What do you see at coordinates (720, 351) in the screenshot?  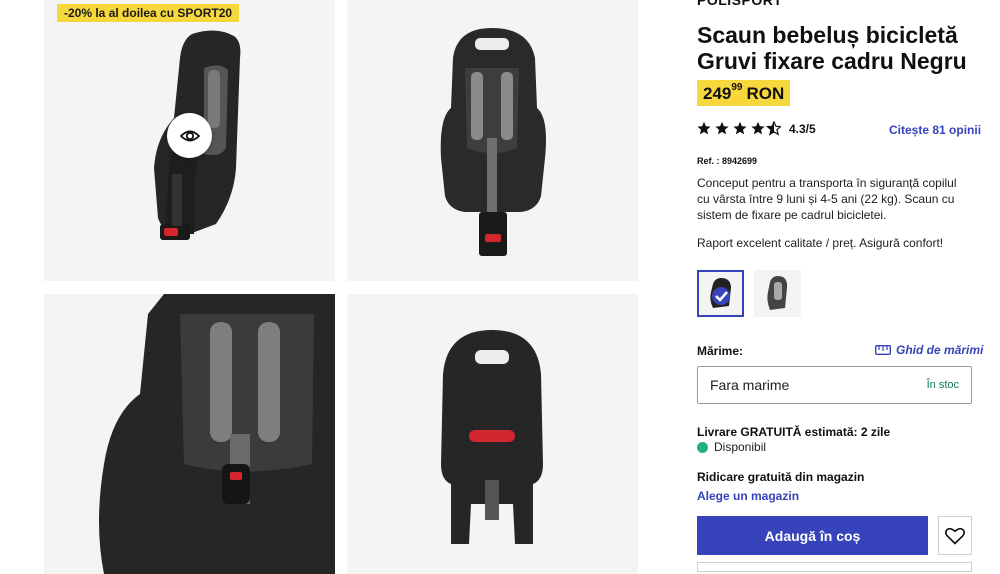 I see `size-label: Mărime:` at bounding box center [720, 351].